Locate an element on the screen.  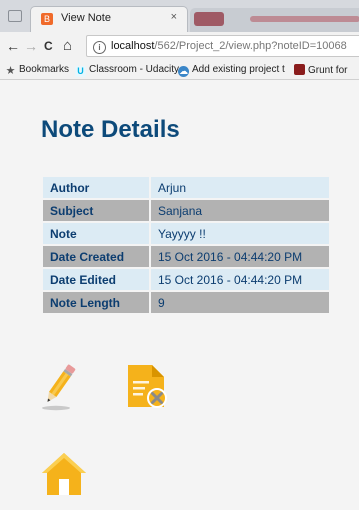
tab-background is located at coordinates (274, 20).